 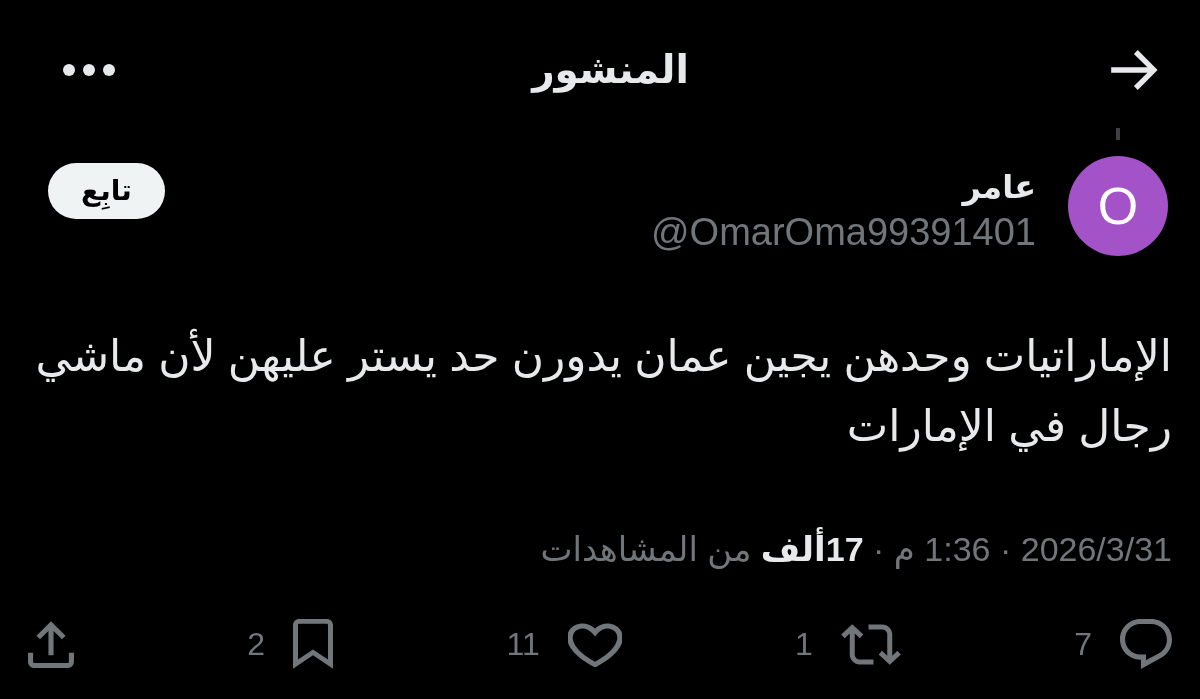 I want to click on page-title: المنشور, so click(x=610, y=70).